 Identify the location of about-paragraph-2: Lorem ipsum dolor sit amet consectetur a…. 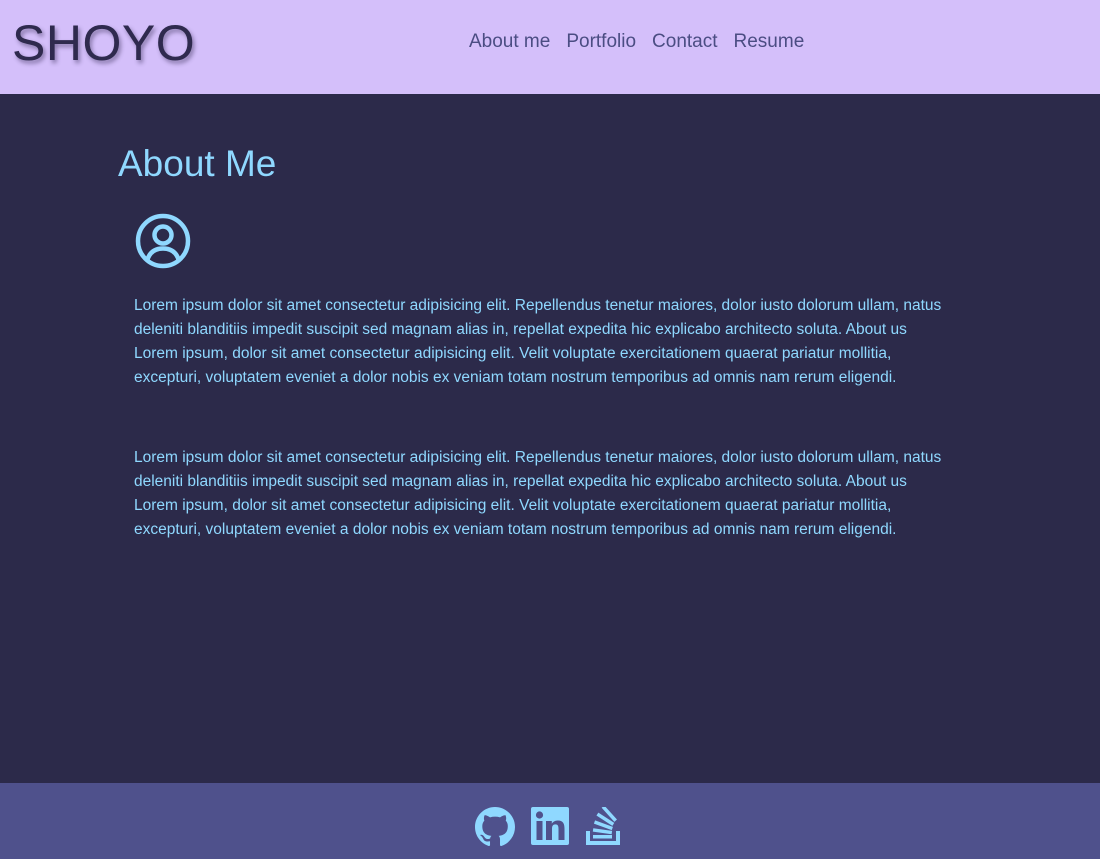
(538, 493).